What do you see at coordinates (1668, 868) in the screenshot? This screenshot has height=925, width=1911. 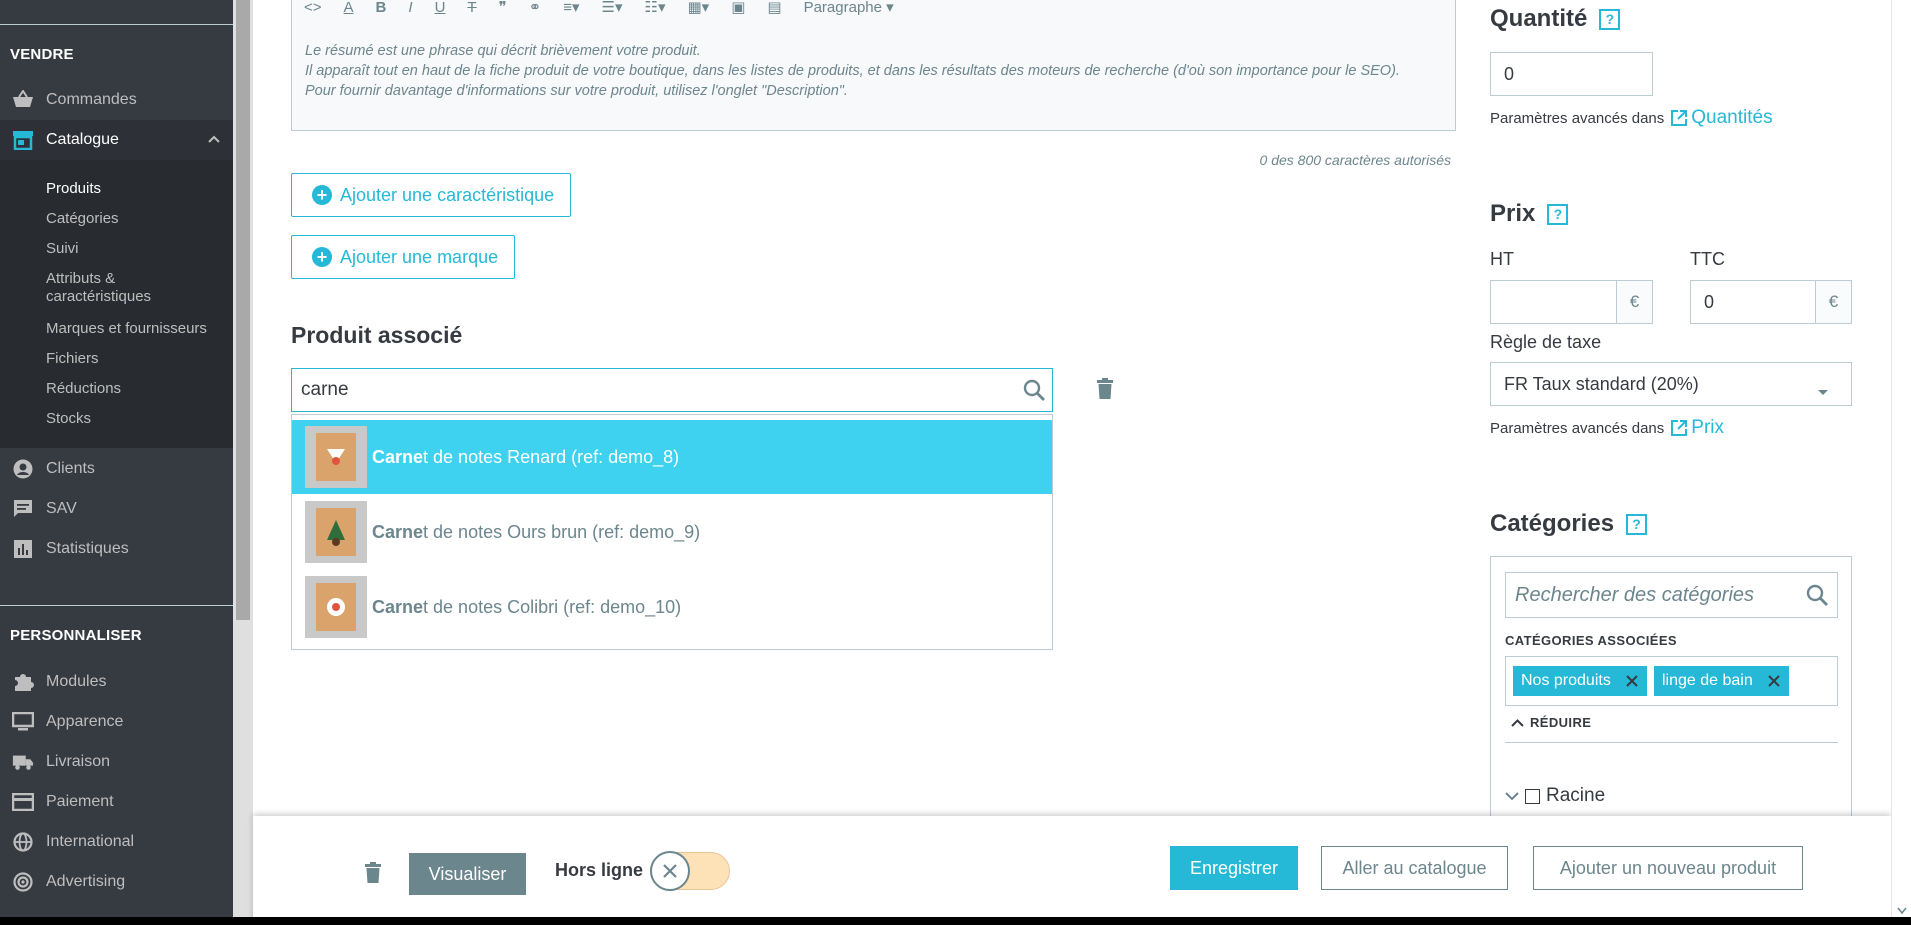 I see `add-new-product-button: Ajouter un nouveau produit` at bounding box center [1668, 868].